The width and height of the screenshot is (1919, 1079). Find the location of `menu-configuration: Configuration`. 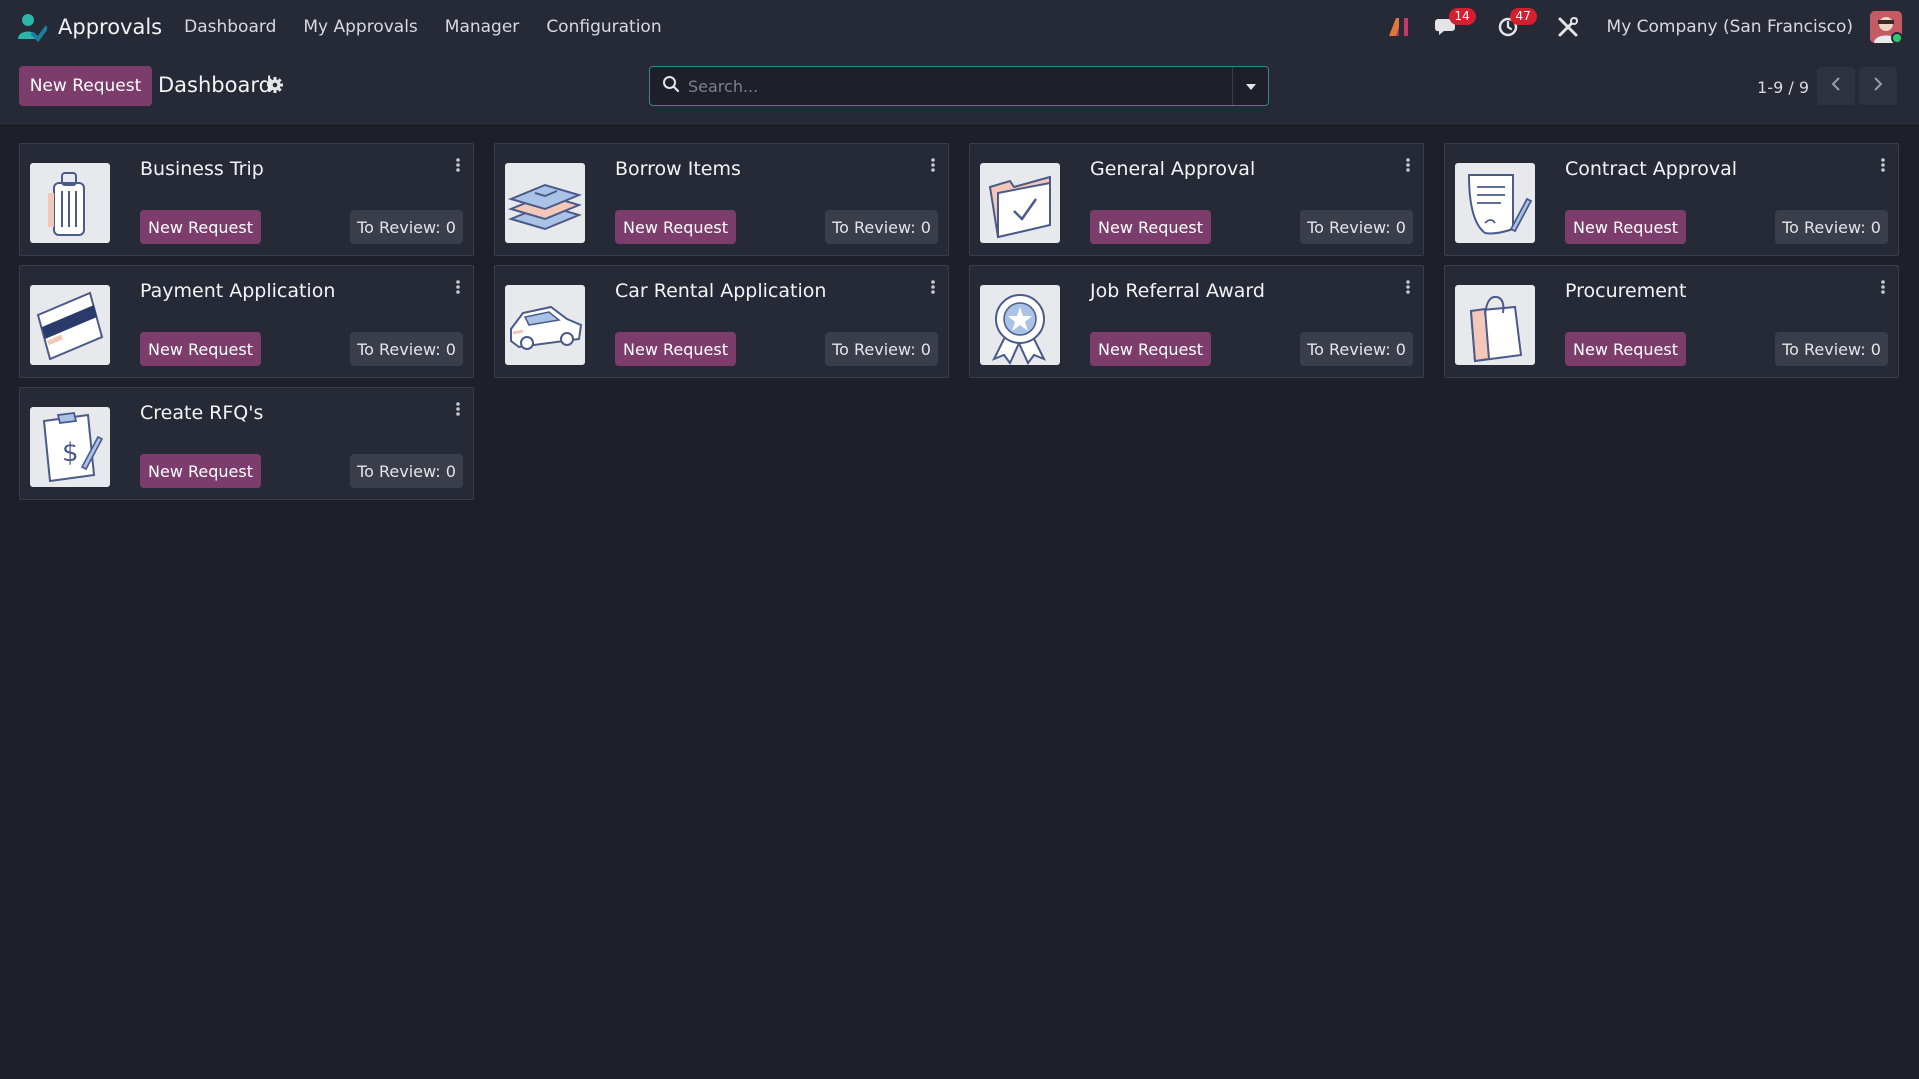

menu-configuration: Configuration is located at coordinates (603, 27).